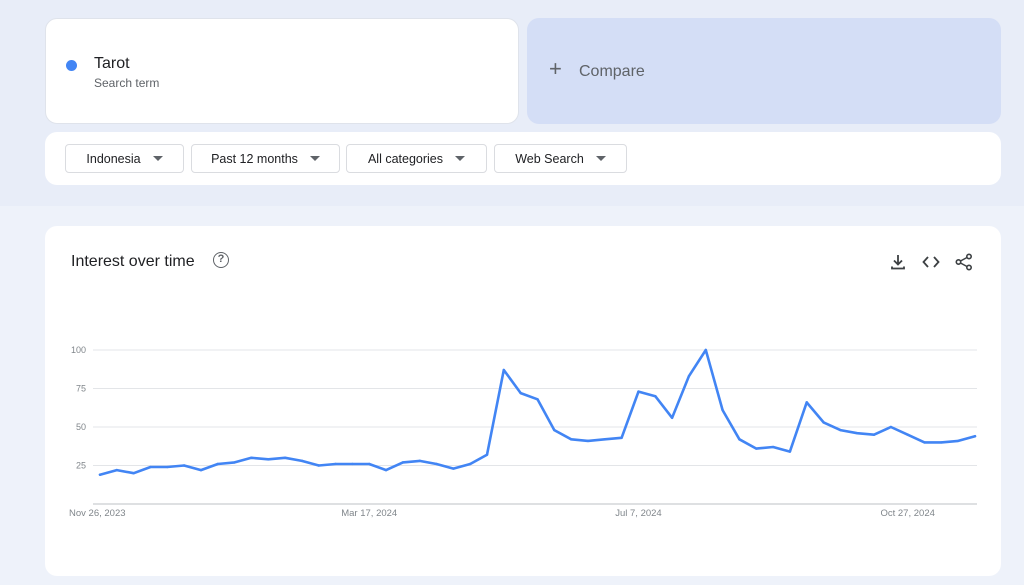  Describe the element at coordinates (612, 71) in the screenshot. I see `compare-label: Compare` at that location.